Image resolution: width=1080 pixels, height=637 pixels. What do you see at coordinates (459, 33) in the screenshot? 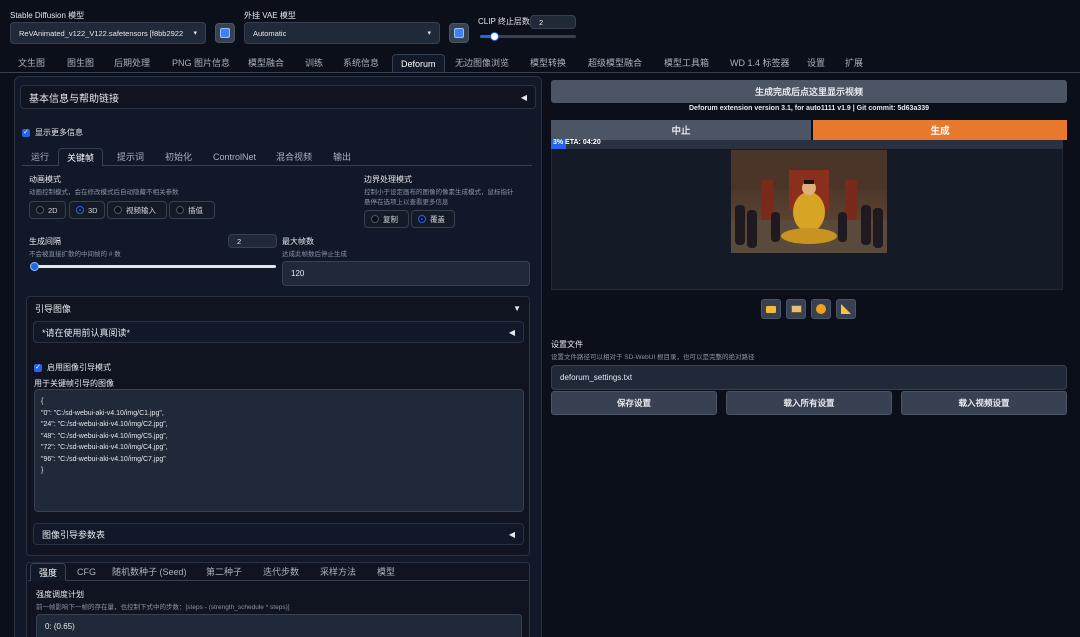
I see `refresh-vae-button` at bounding box center [459, 33].